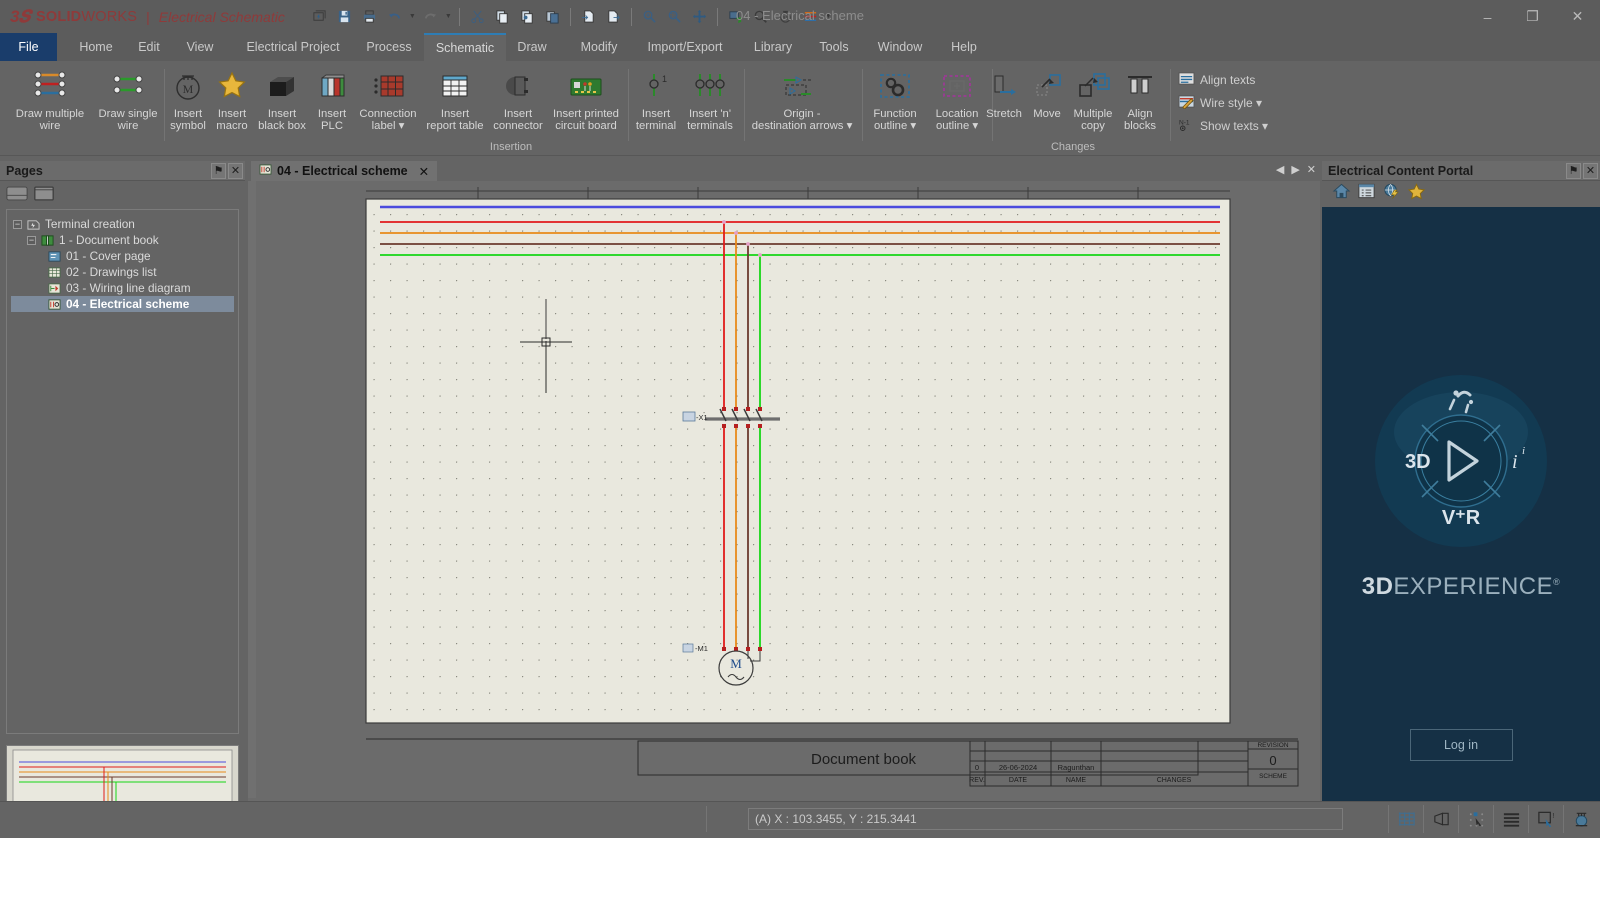  Describe the element at coordinates (735, 16) in the screenshot. I see `insert-symbol-icon` at that location.